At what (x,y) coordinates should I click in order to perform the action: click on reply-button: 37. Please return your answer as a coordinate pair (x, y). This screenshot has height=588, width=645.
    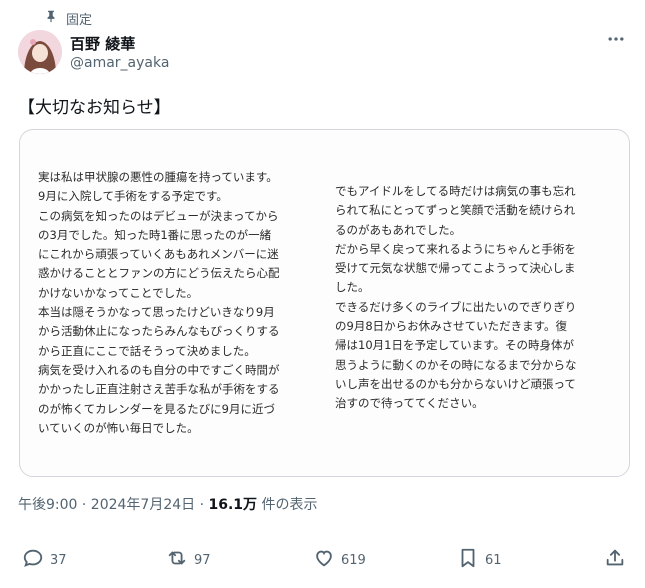
    Looking at the image, I should click on (44, 560).